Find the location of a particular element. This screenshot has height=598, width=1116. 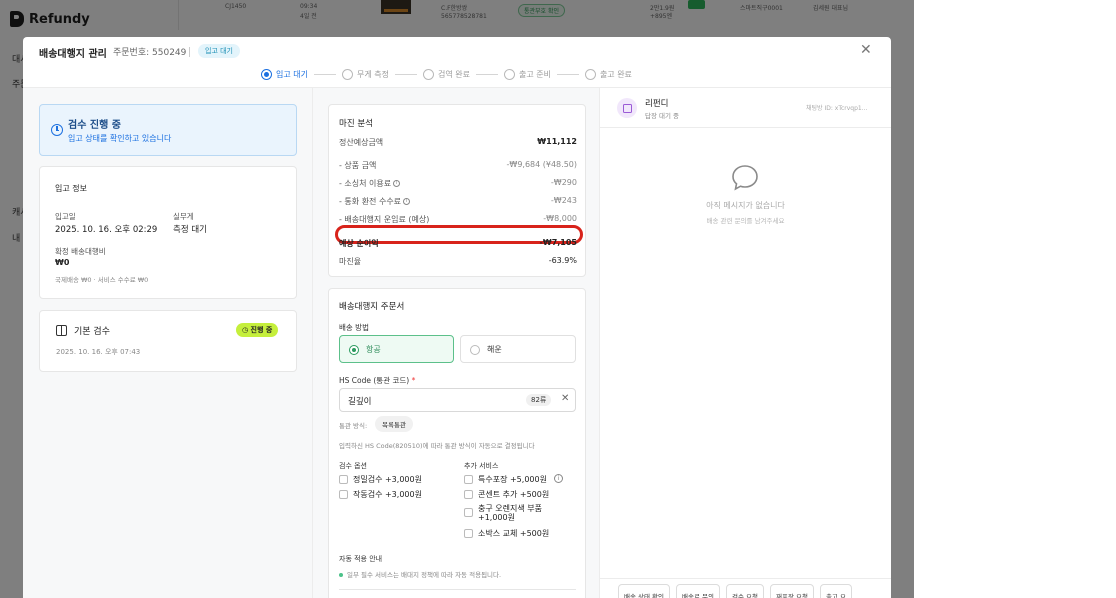

service-special-pack: 특수포장 +5,000원 i is located at coordinates (513, 479).